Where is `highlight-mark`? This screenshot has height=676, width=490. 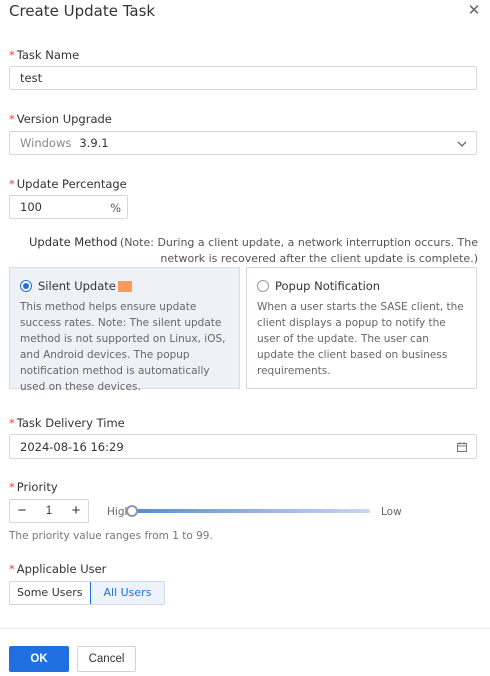
highlight-mark is located at coordinates (124, 286).